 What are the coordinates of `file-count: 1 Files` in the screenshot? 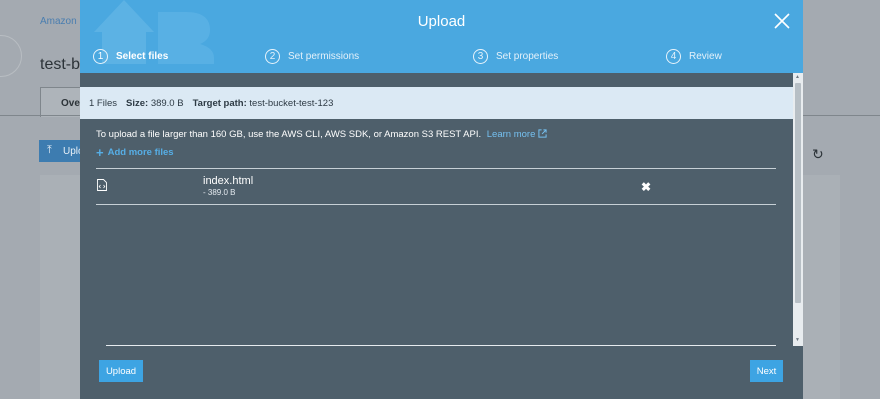 It's located at (103, 103).